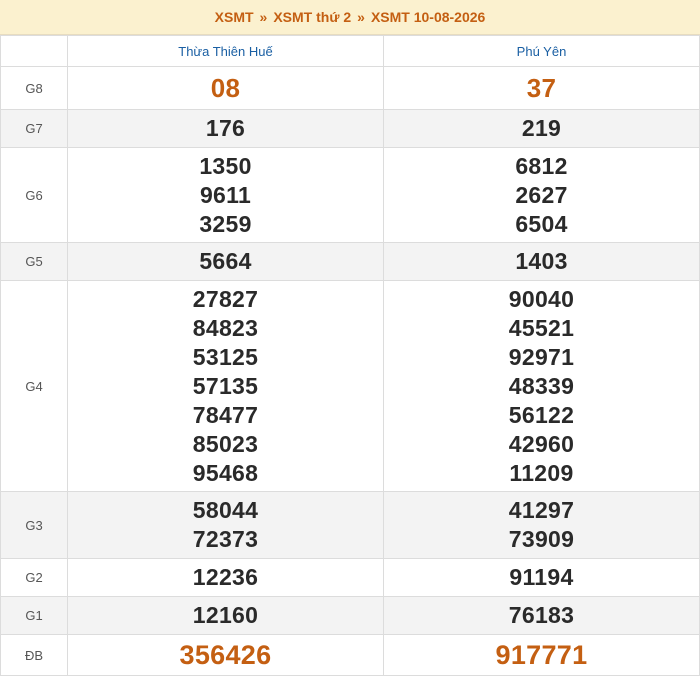  I want to click on prize-cell: 12160, so click(225, 615).